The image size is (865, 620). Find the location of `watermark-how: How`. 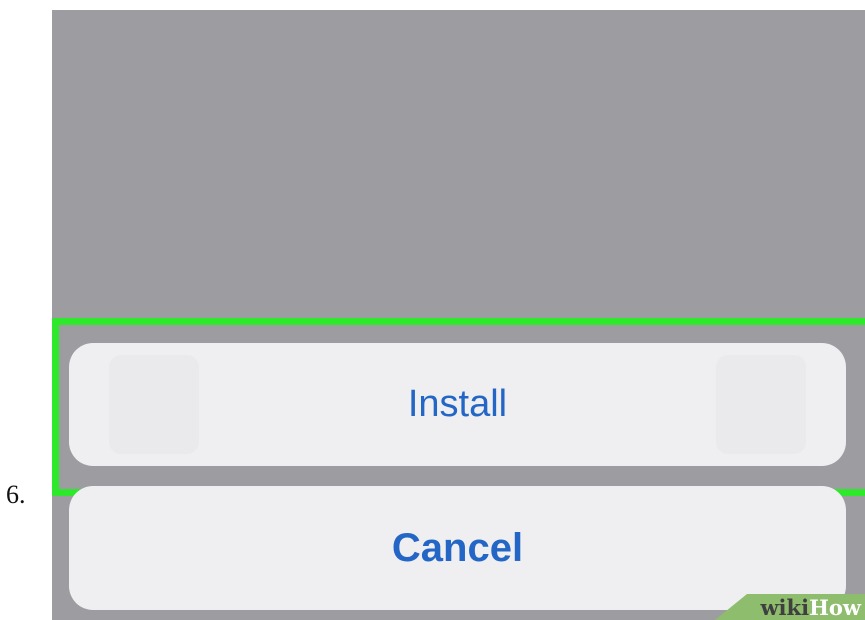

watermark-how: How is located at coordinates (835, 607).